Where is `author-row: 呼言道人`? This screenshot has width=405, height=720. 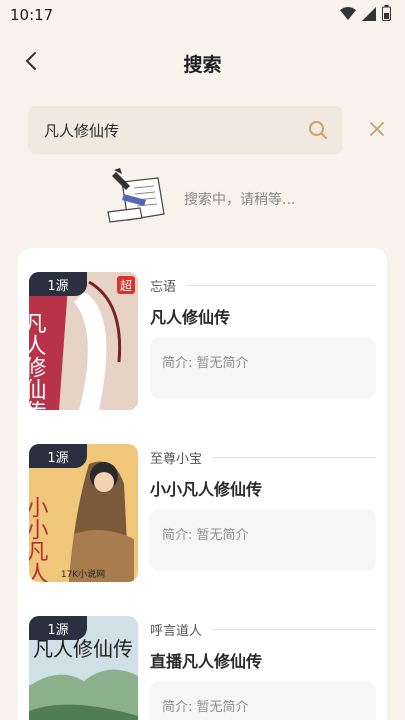 author-row: 呼言道人 is located at coordinates (263, 629).